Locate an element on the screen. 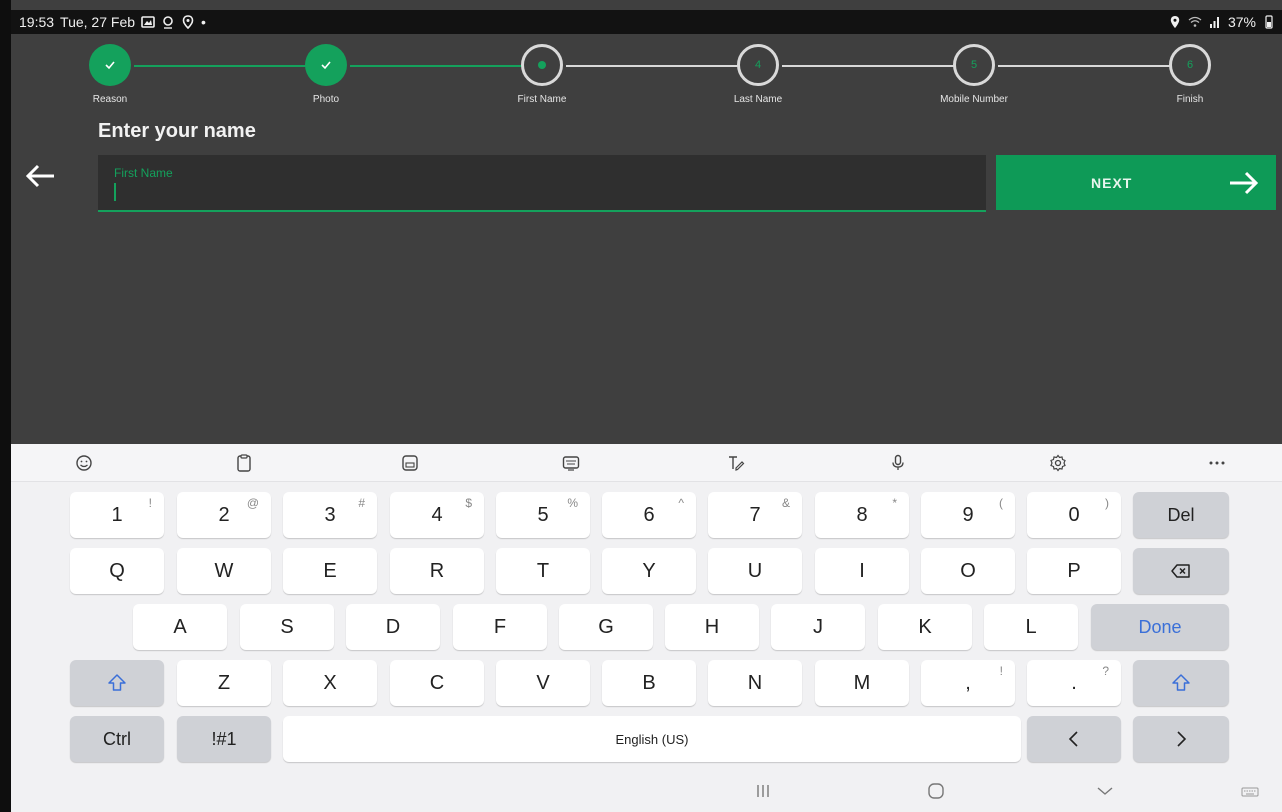  page-title: Enter your name is located at coordinates (177, 131).